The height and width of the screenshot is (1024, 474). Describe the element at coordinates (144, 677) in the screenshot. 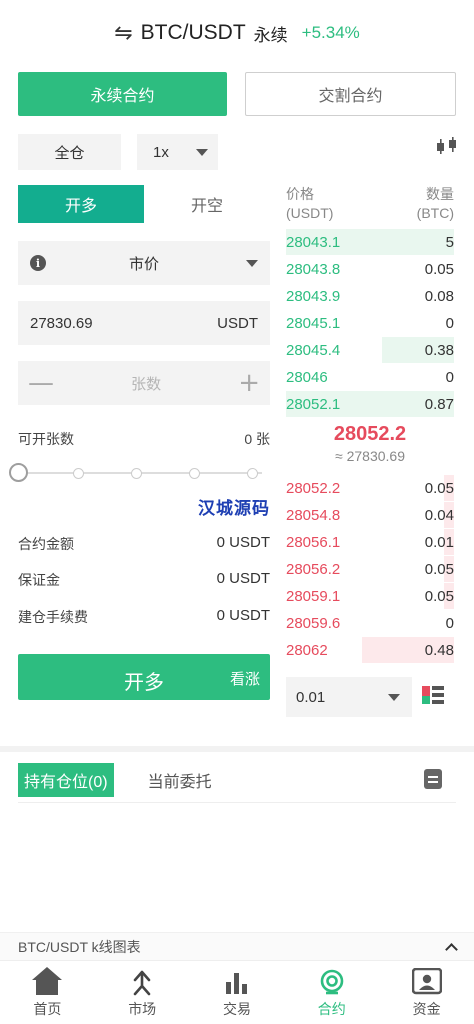

I see `open-long-button: 开多 看涨` at that location.